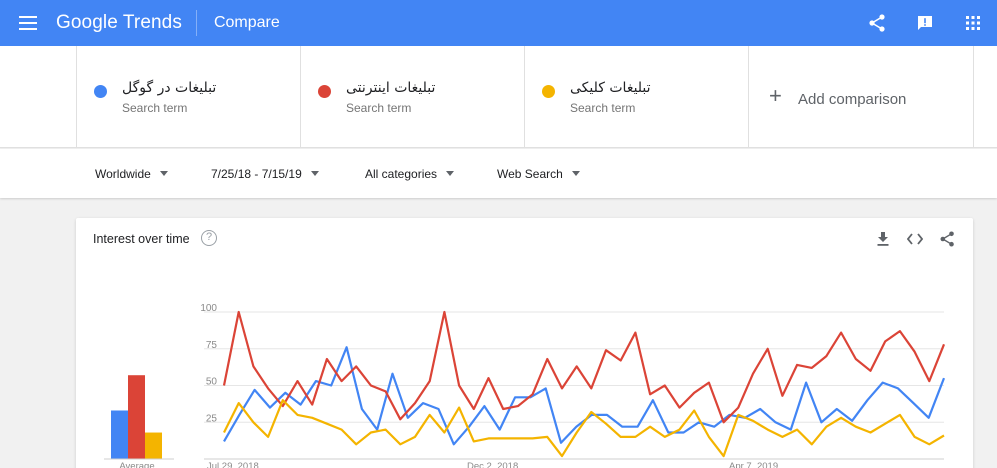 The image size is (997, 468). What do you see at coordinates (233, 464) in the screenshot?
I see `x-tick-label: Jul 29, 2018` at bounding box center [233, 464].